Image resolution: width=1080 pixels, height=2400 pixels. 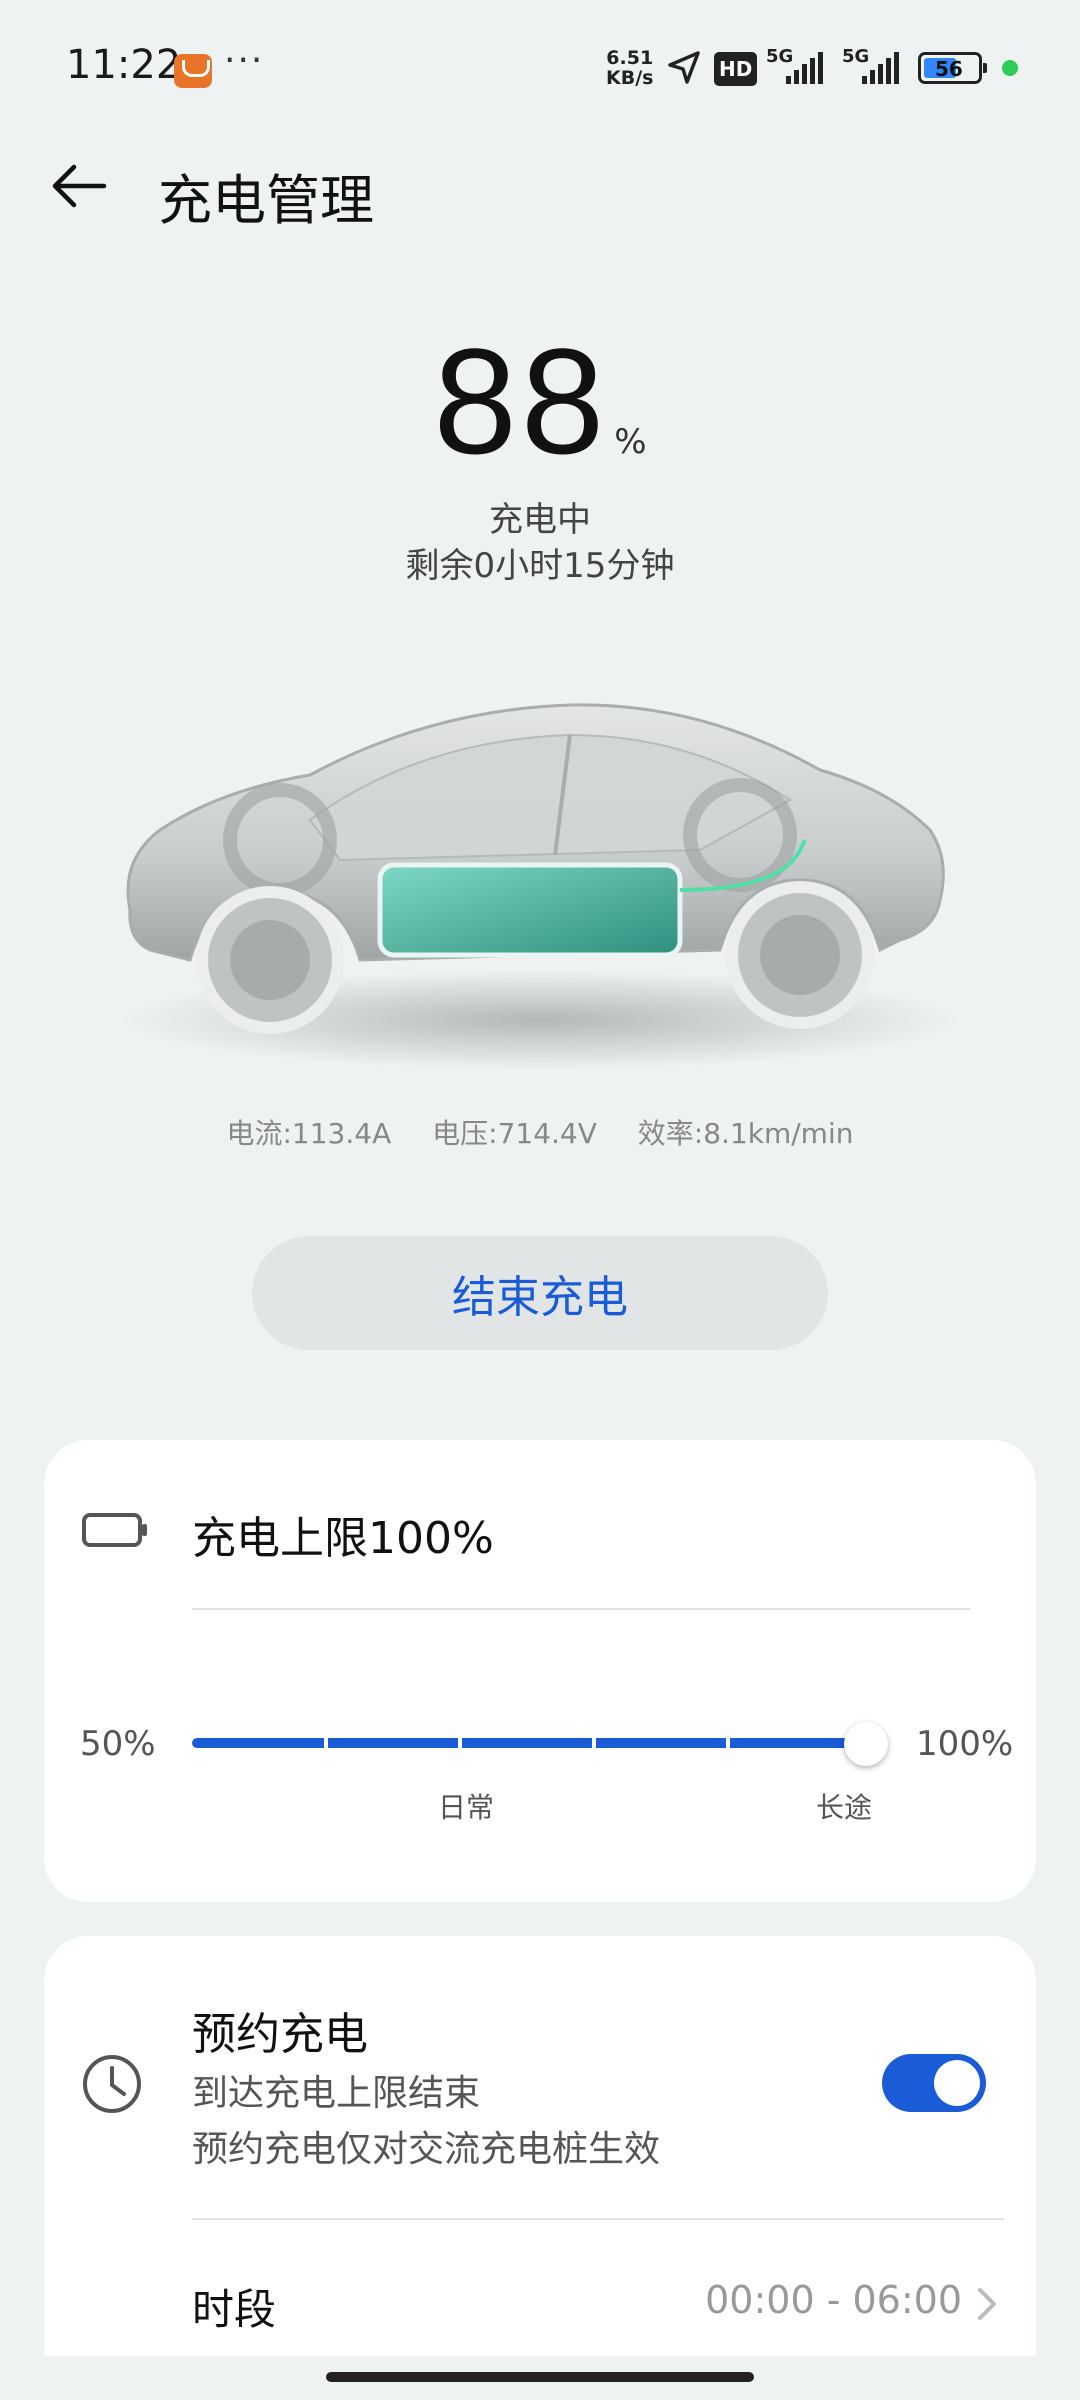 What do you see at coordinates (540, 70) in the screenshot?
I see `status-bar: 11:22 ··· 6.51 KB/s HD 5G 5G 56` at bounding box center [540, 70].